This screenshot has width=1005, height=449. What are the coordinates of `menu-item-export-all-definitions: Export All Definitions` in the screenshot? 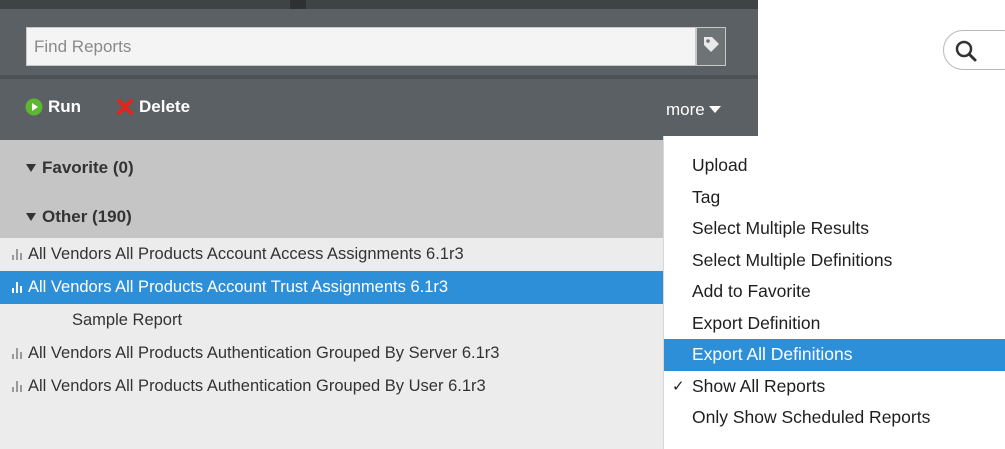 It's located at (834, 355).